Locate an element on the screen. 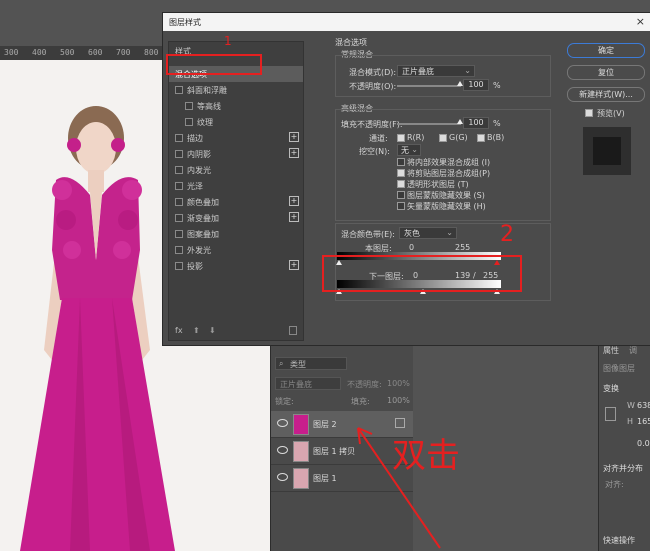 This screenshot has height=551, width=650. link-icon is located at coordinates (610, 414).